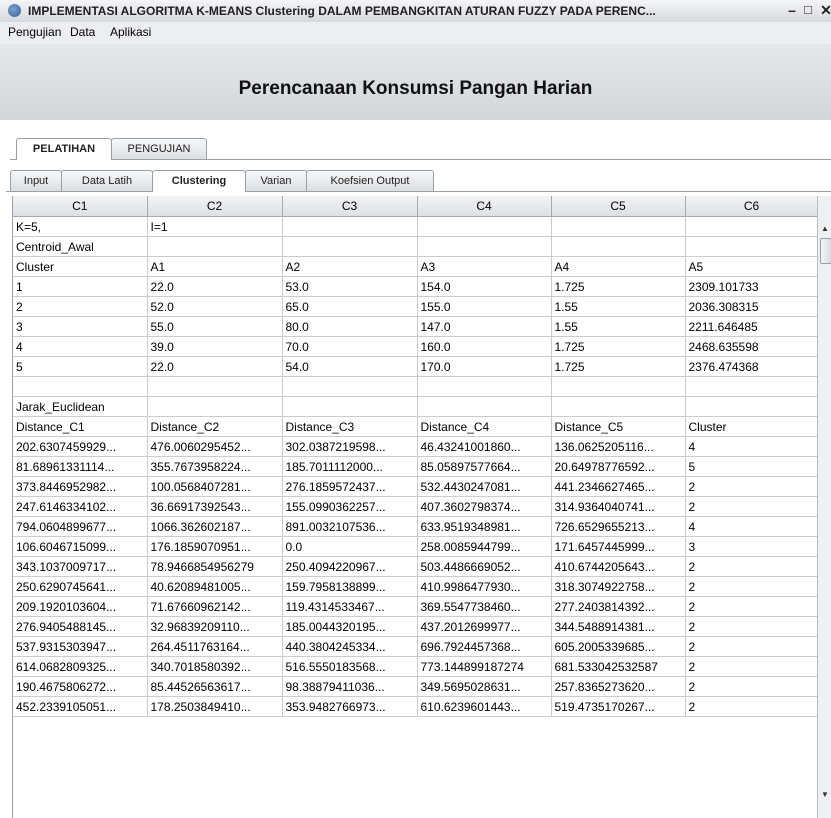  Describe the element at coordinates (215, 346) in the screenshot. I see `table-cell: 39.0` at that location.